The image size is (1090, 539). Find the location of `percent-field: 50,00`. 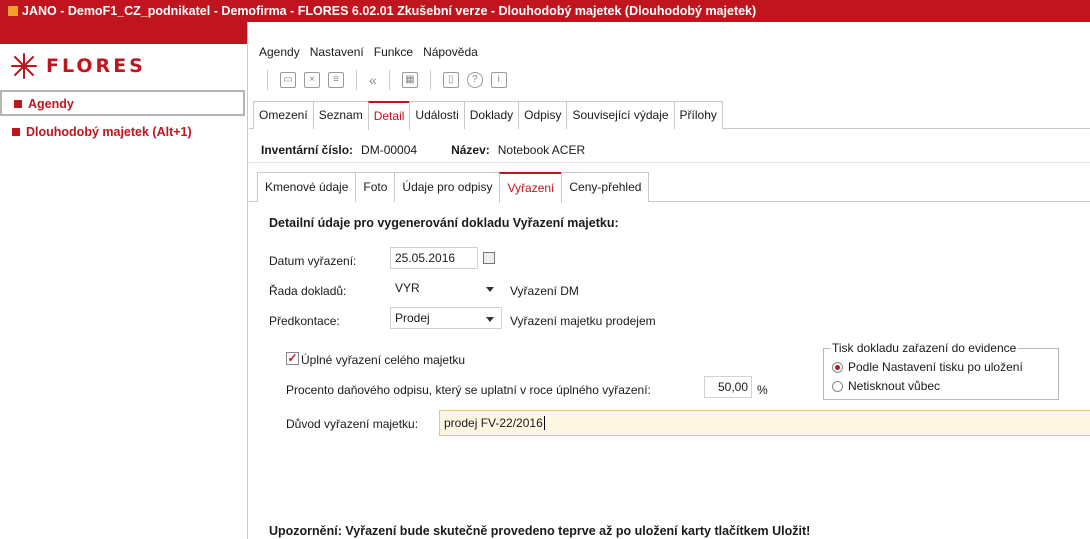

percent-field: 50,00 is located at coordinates (728, 387).